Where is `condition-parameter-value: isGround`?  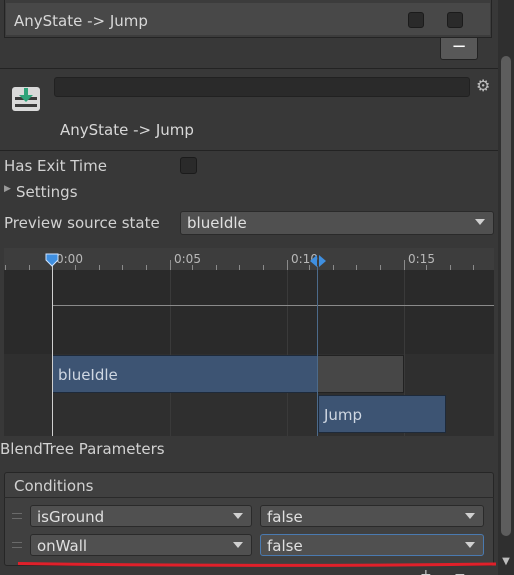
condition-parameter-value: isGround is located at coordinates (71, 517).